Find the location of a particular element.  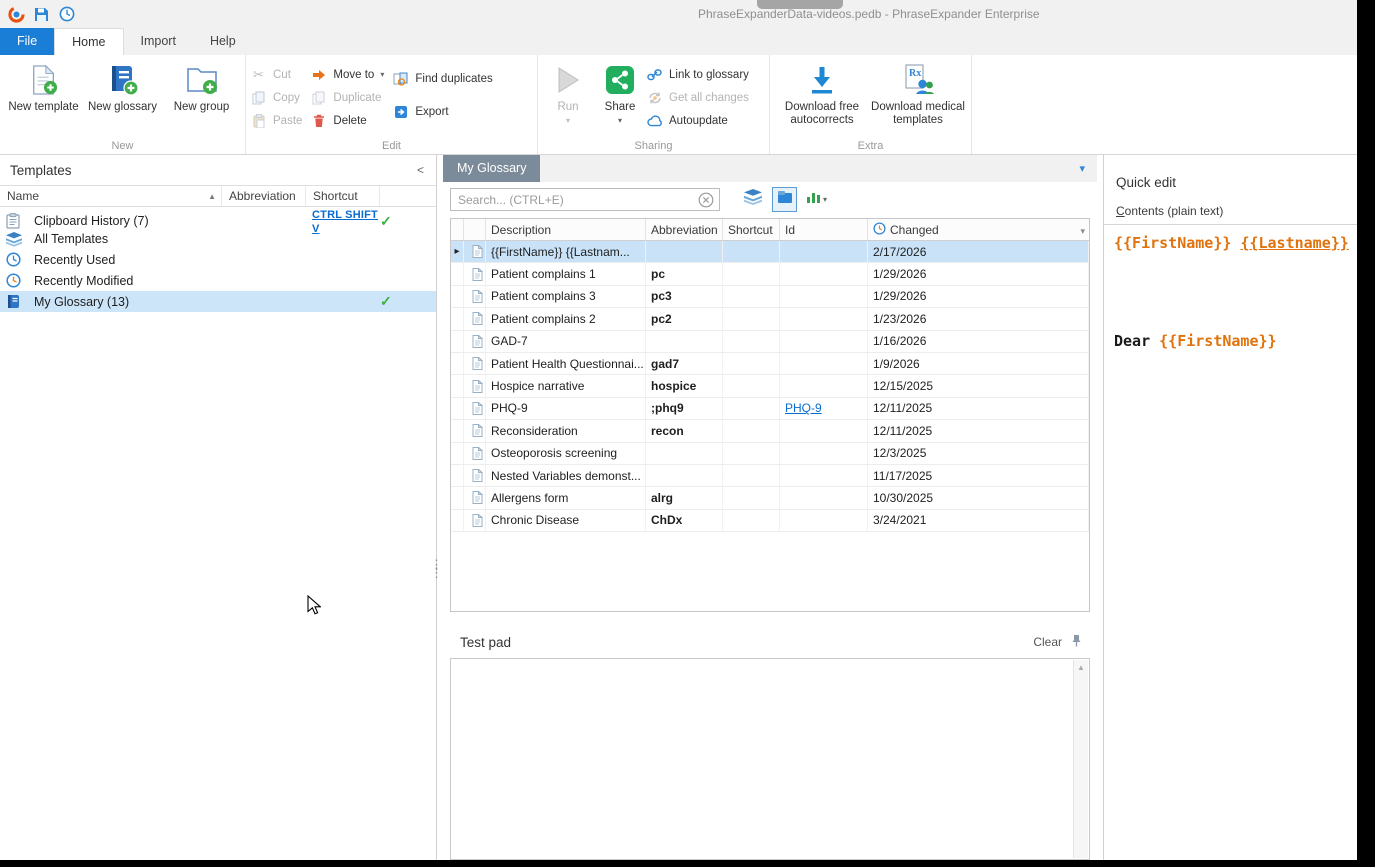

table-row: Nested Variables demonst... 11/17/2025 is located at coordinates (770, 476).